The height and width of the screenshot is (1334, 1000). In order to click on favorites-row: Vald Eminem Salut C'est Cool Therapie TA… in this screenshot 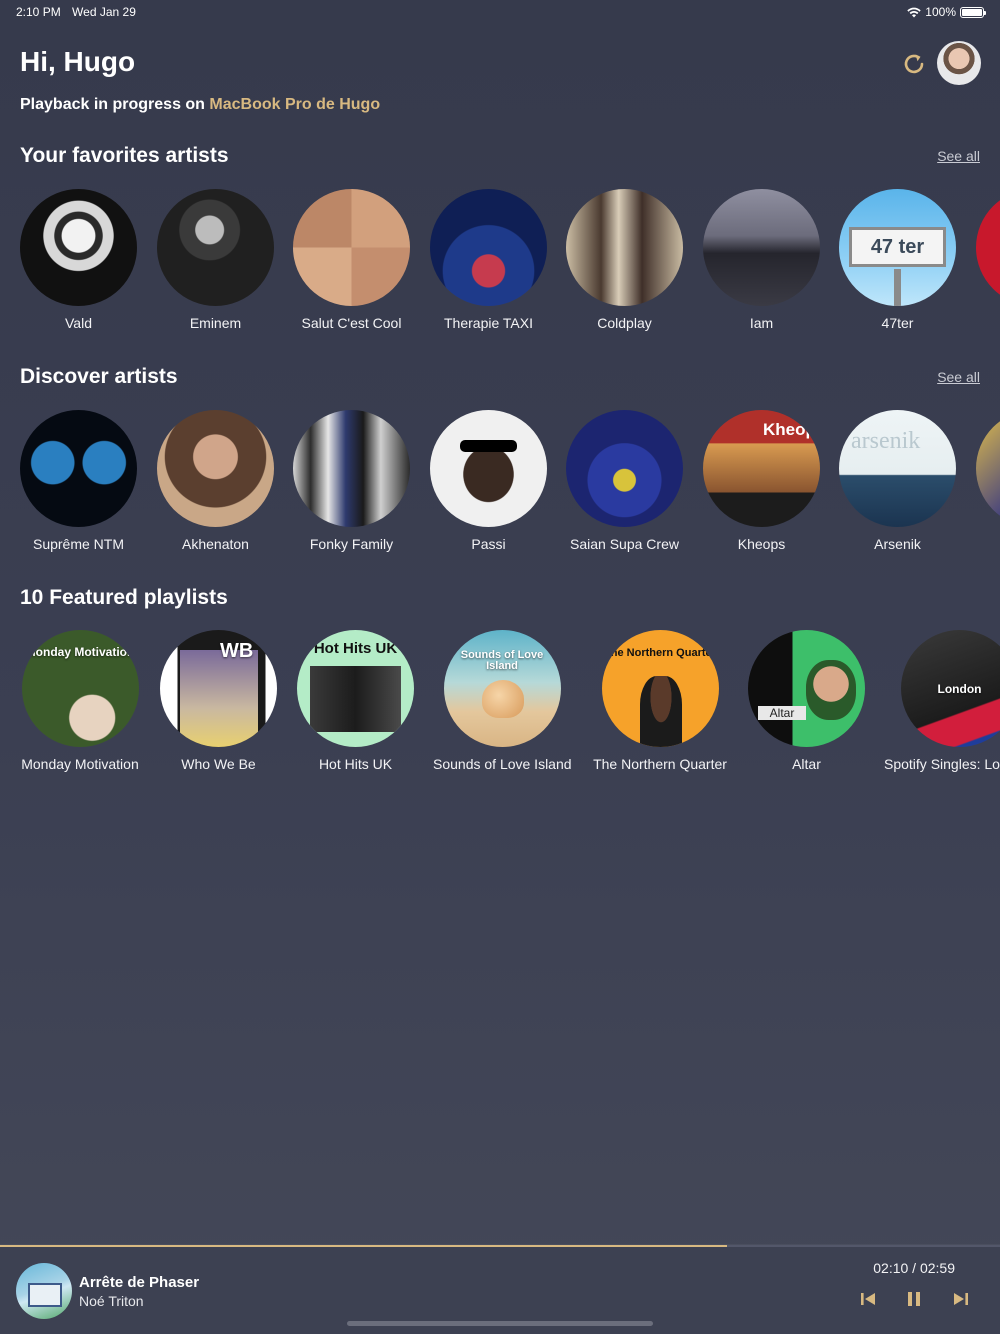, I will do `click(500, 269)`.